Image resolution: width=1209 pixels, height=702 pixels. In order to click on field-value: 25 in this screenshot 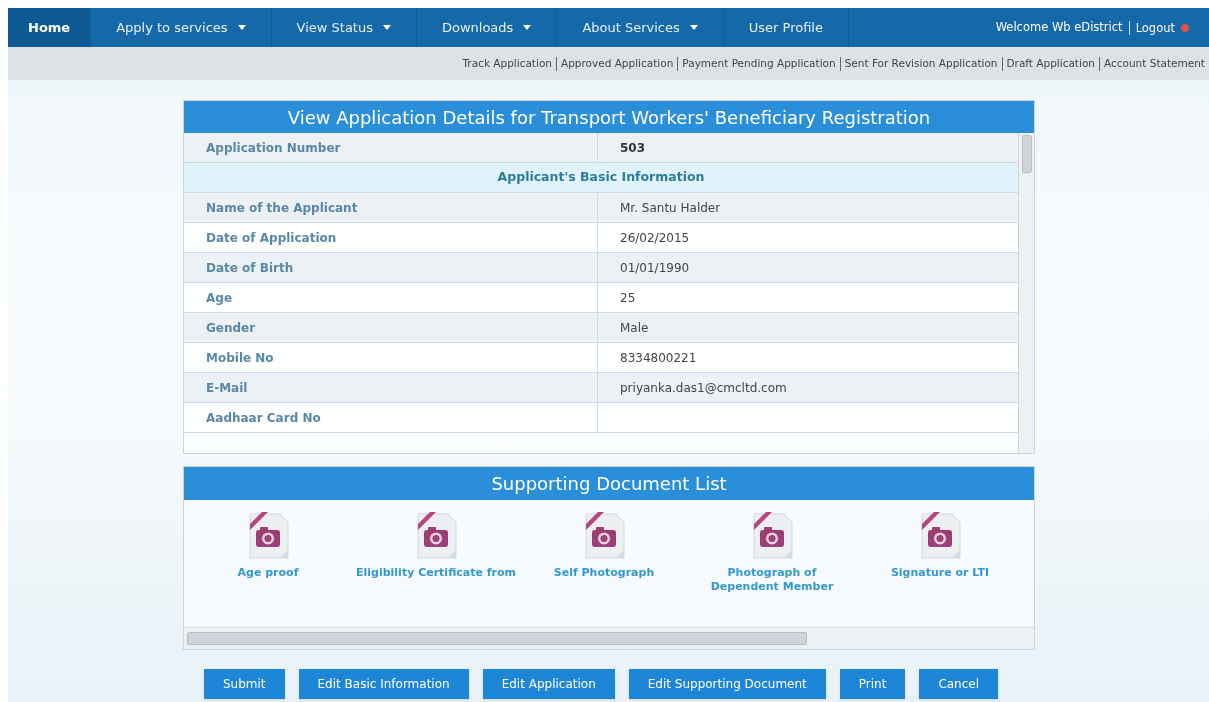, I will do `click(628, 298)`.